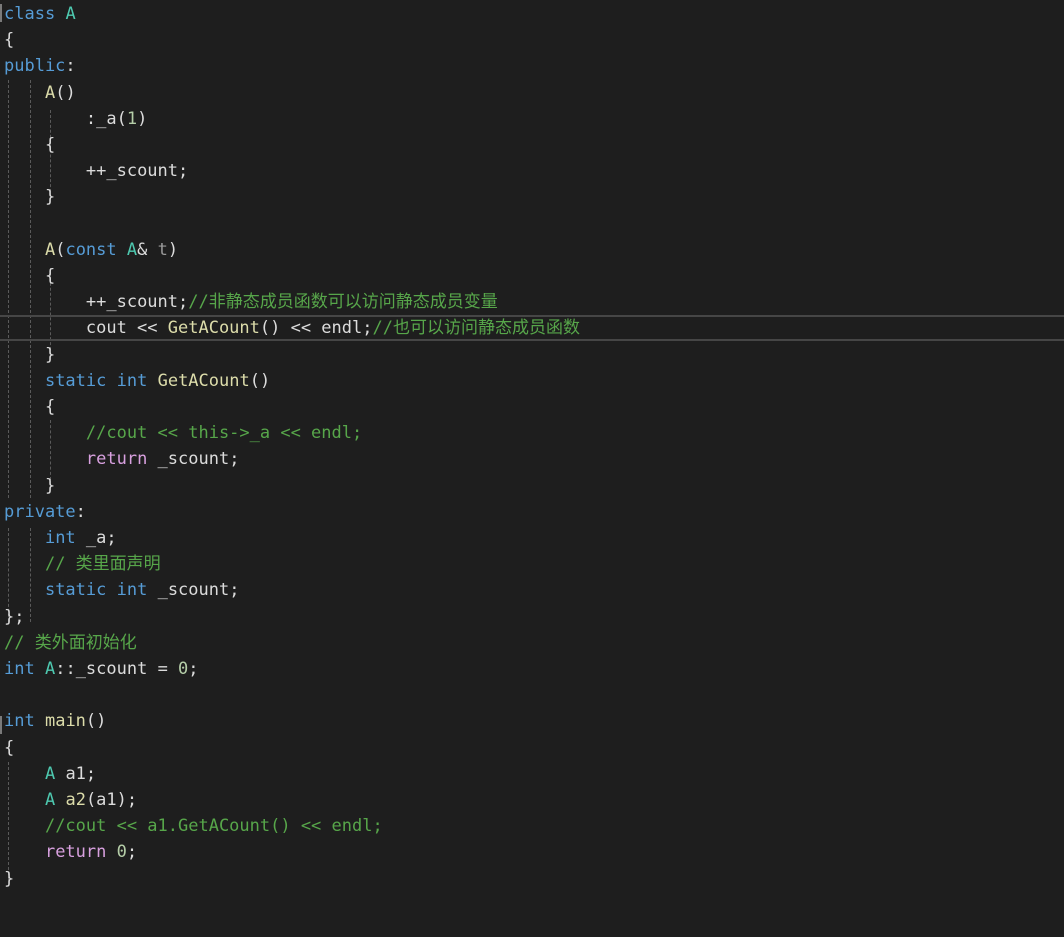 The width and height of the screenshot is (1064, 937). What do you see at coordinates (96, 538) in the screenshot?
I see `code-token: _a;` at bounding box center [96, 538].